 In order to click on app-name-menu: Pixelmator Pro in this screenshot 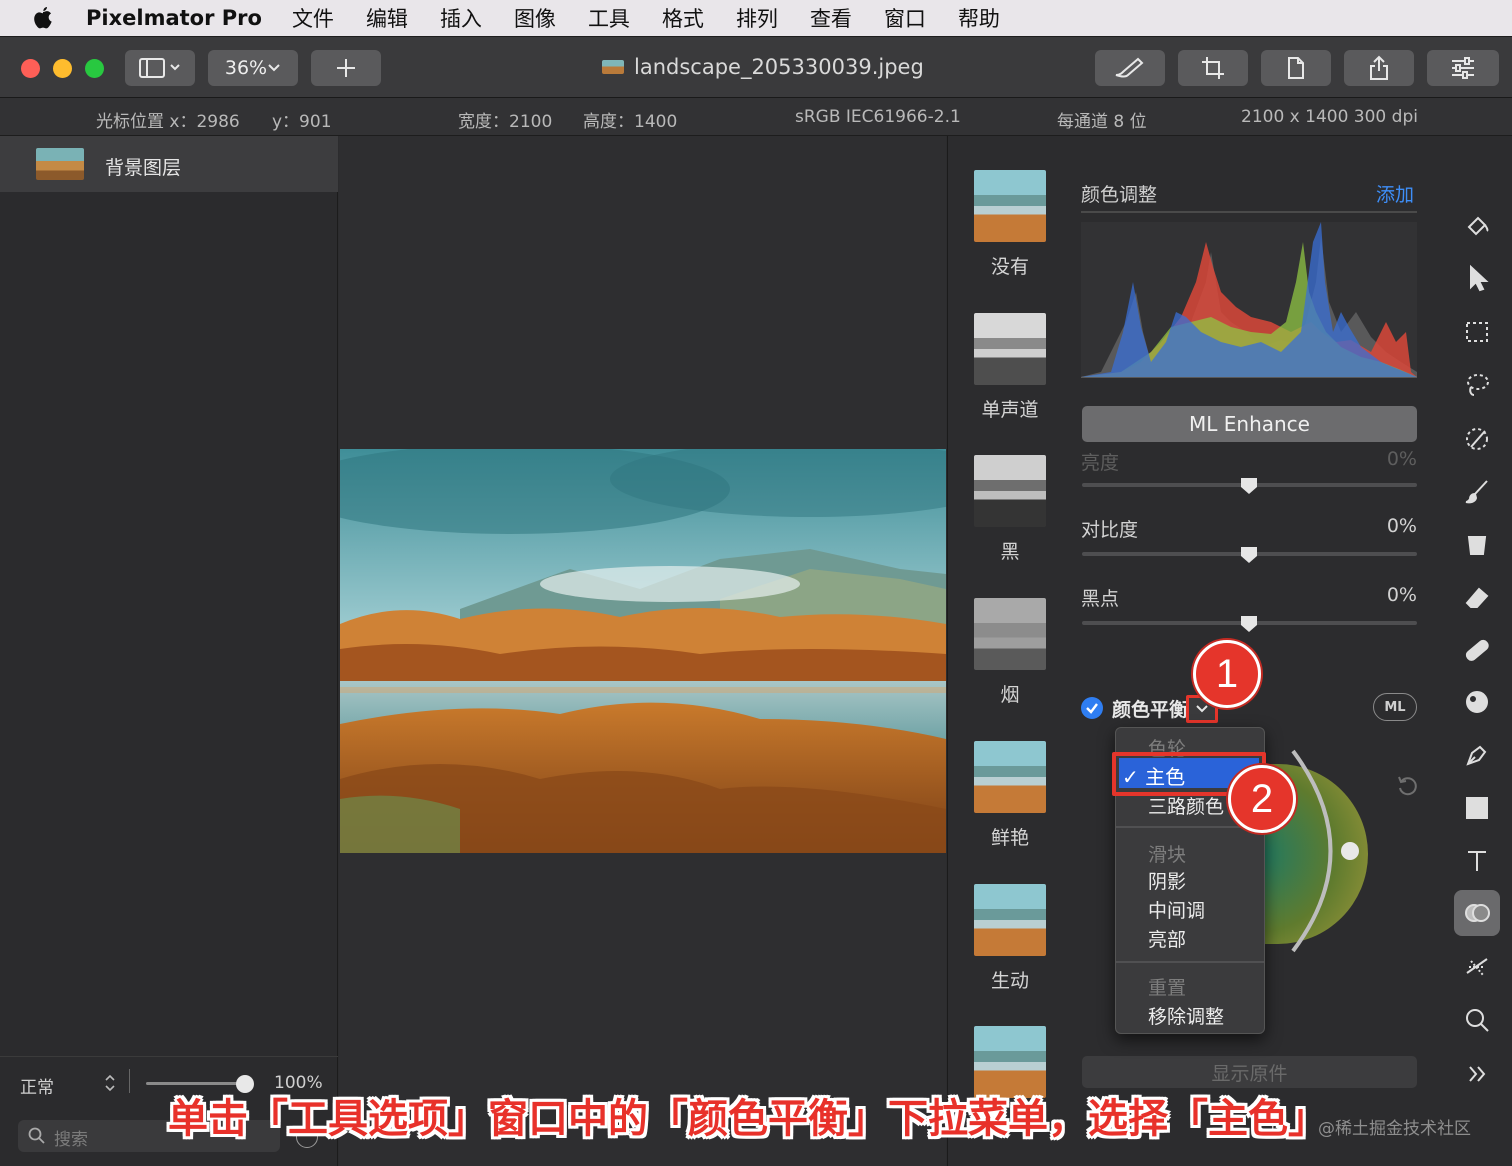, I will do `click(174, 18)`.